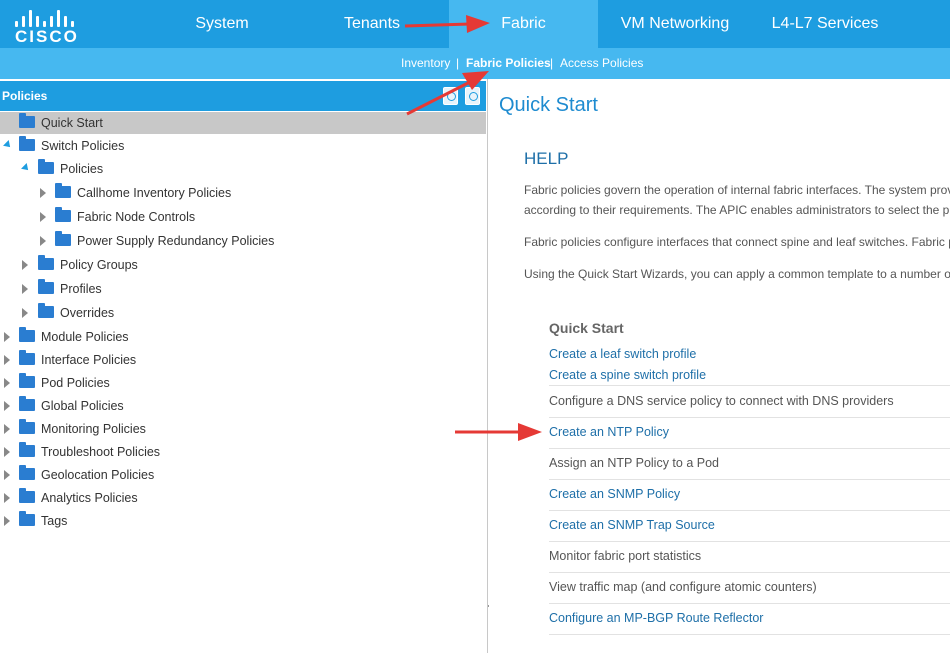 The image size is (950, 653). Describe the element at coordinates (749, 375) in the screenshot. I see `quick-start-link: Create a spine switch profile` at that location.